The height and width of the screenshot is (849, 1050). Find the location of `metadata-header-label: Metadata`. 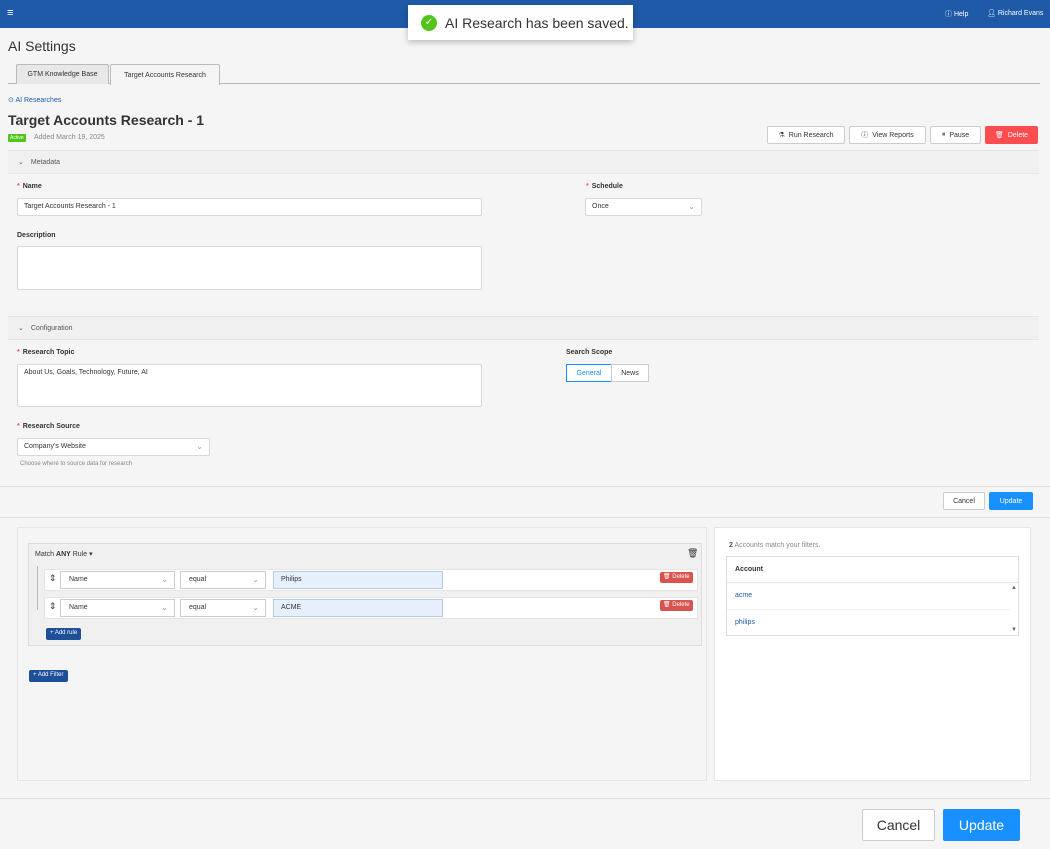

metadata-header-label: Metadata is located at coordinates (45, 162).